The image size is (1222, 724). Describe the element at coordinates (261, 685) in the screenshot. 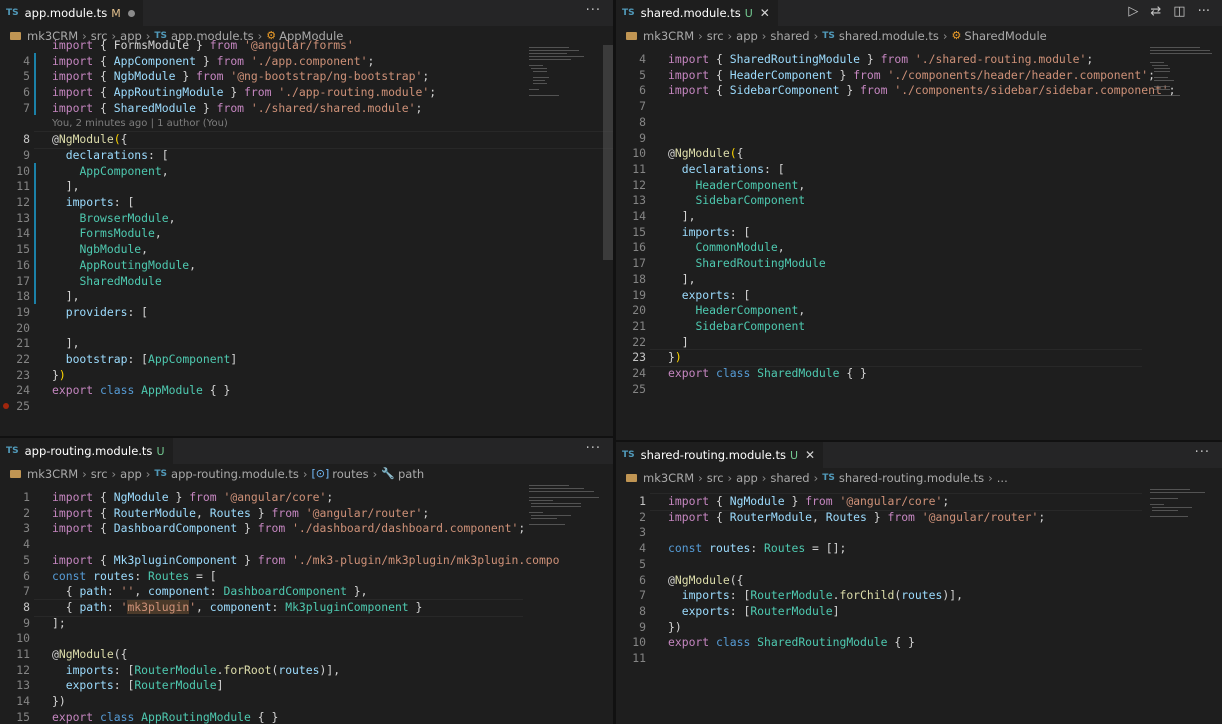

I see `code-line: 13 exports: [RouterModule]` at that location.